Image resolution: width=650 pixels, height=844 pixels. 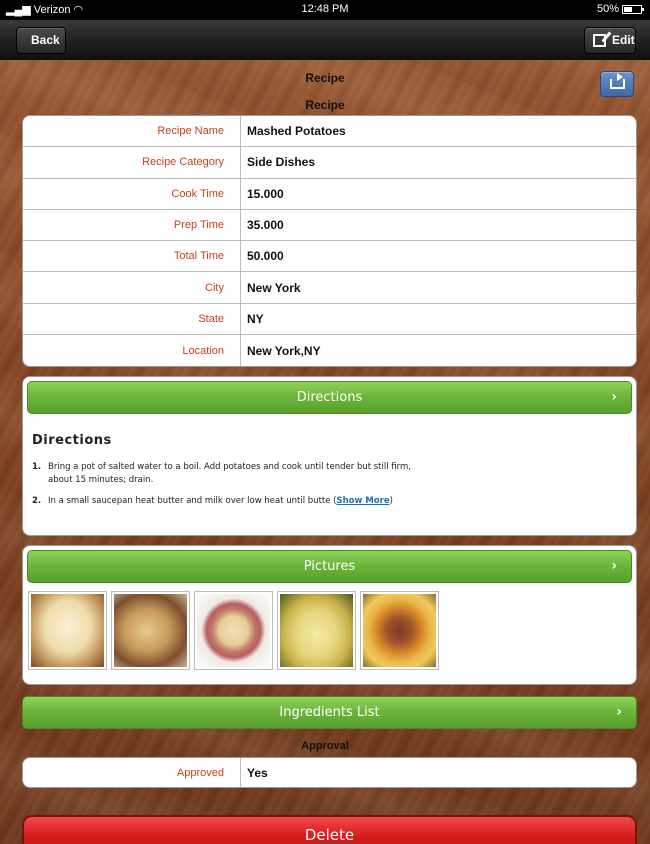 I want to click on detail-row-cook-time: Cook Time 15.000, so click(x=329, y=194).